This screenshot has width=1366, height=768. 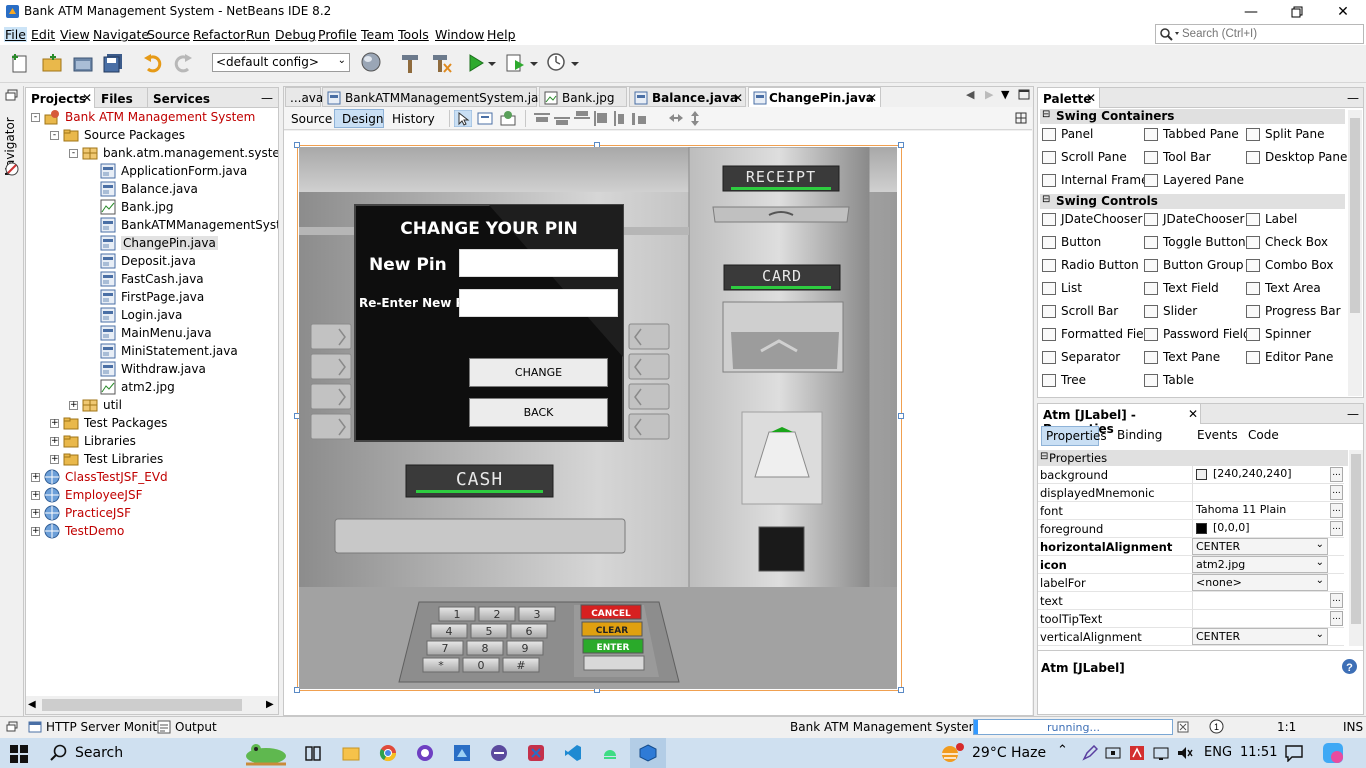 I want to click on clock-time: 11:51, so click(x=1258, y=752).